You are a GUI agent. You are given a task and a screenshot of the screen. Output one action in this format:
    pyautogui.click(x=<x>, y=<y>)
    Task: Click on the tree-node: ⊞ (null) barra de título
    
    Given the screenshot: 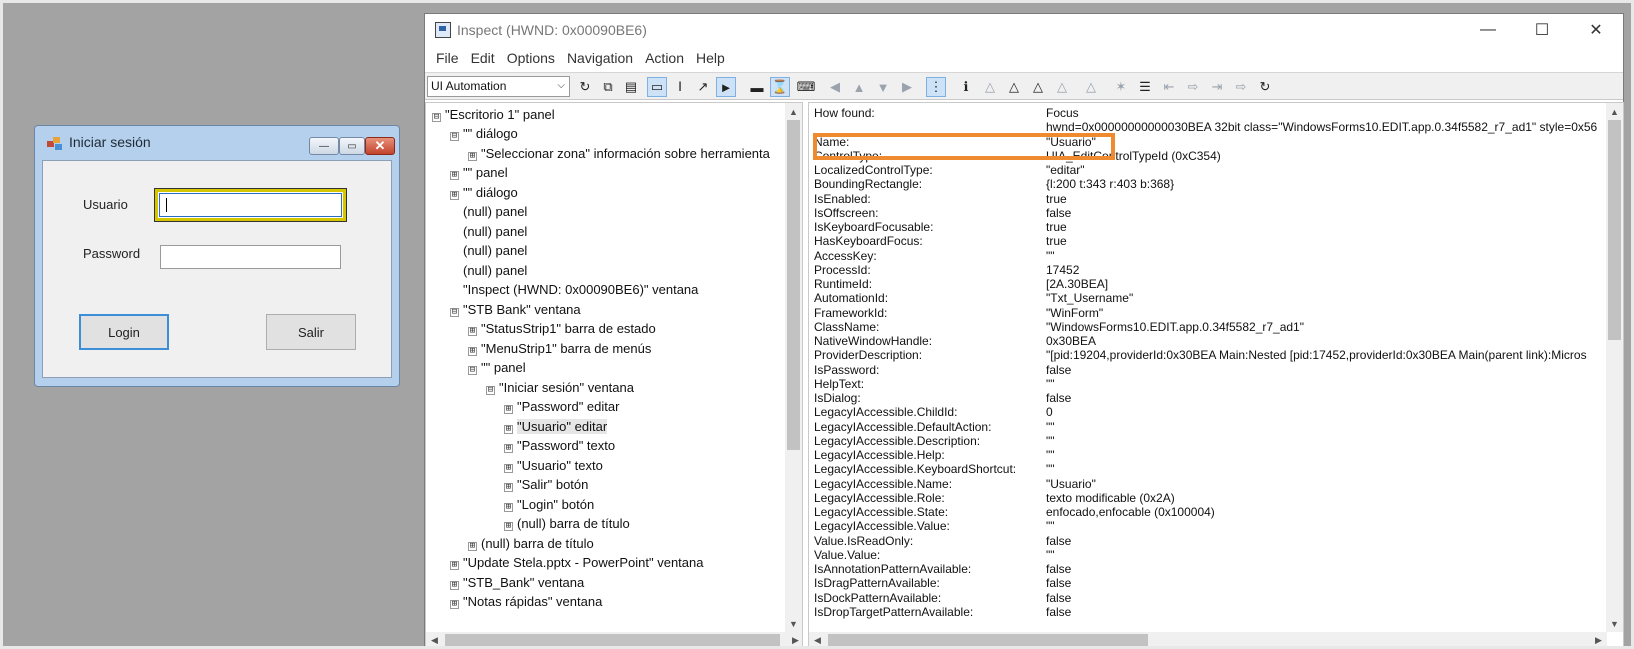 What is the action you would take?
    pyautogui.click(x=531, y=543)
    